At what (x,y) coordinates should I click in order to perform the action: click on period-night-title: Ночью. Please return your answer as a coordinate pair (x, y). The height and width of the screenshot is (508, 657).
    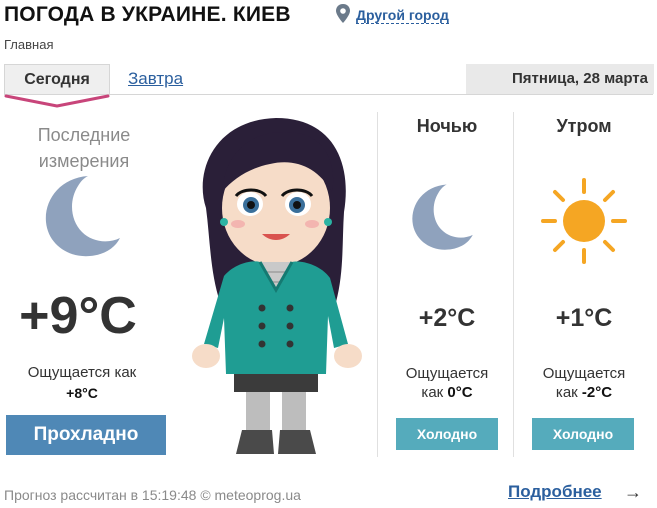
    Looking at the image, I should click on (447, 126).